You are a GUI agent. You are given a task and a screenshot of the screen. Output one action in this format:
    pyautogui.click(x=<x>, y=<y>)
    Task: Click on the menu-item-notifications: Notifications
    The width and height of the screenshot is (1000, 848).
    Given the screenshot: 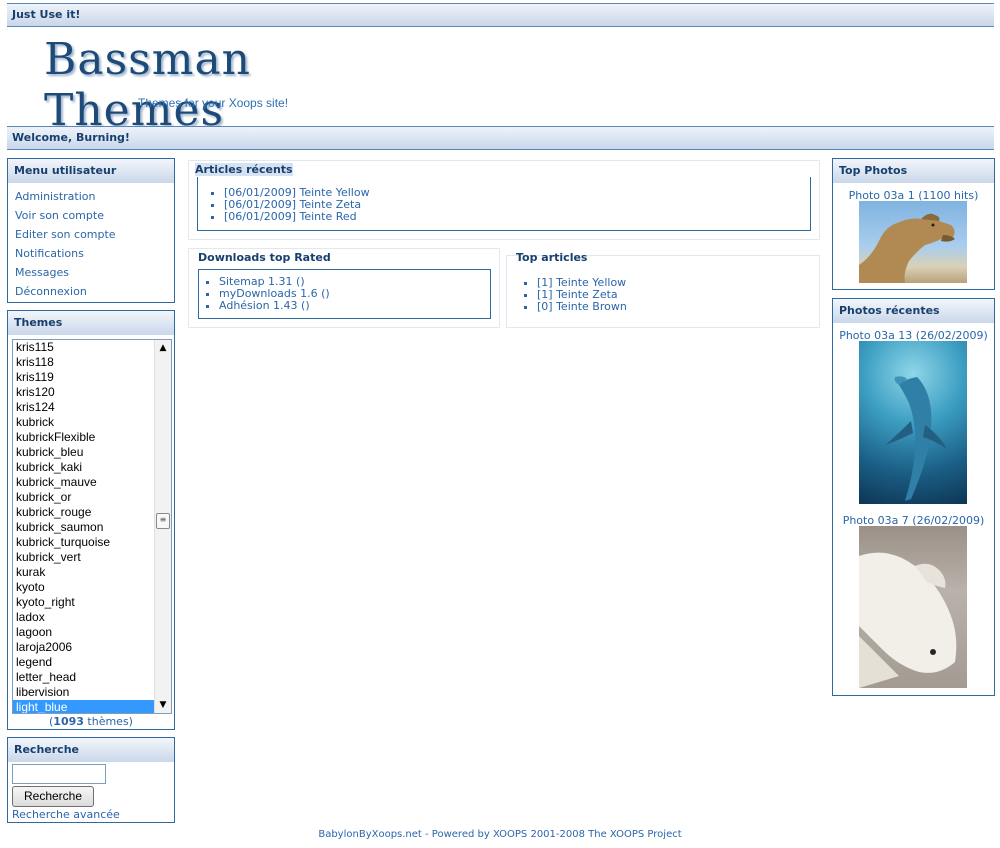 What is the action you would take?
    pyautogui.click(x=91, y=253)
    